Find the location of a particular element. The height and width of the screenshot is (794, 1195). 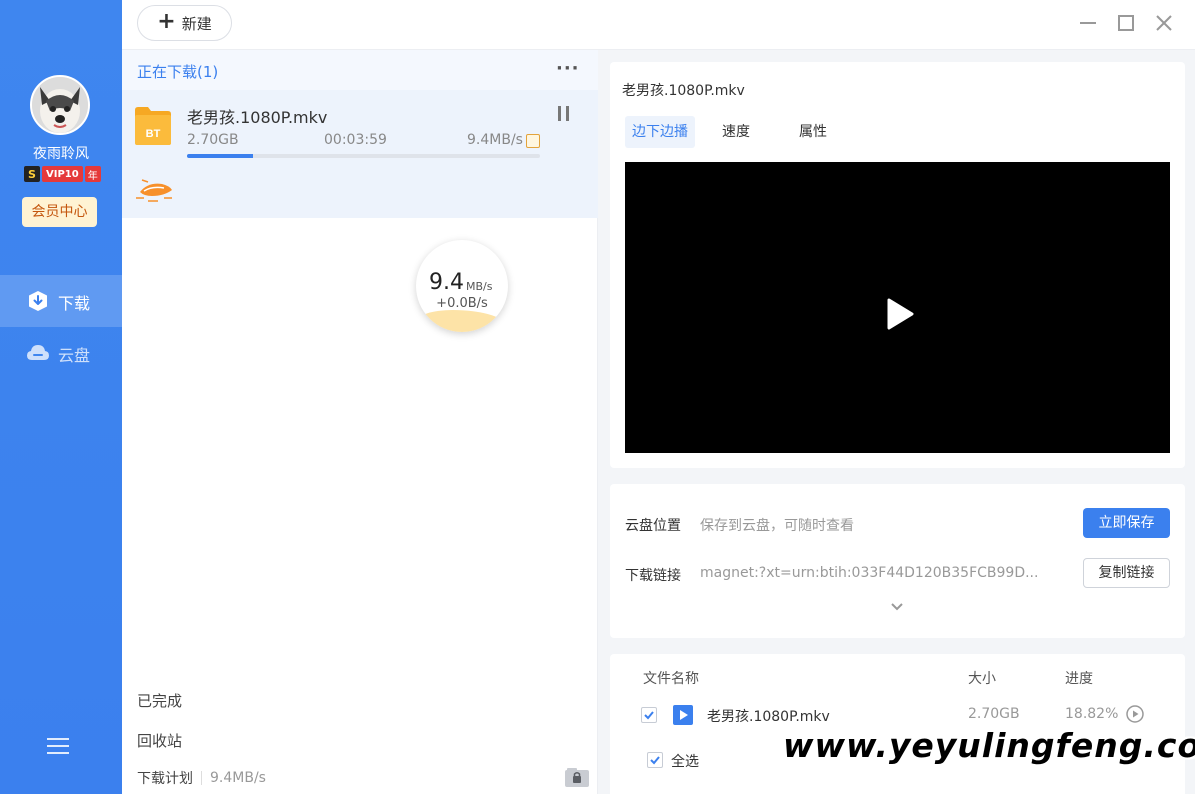

maximize-icon is located at coordinates (1126, 23).